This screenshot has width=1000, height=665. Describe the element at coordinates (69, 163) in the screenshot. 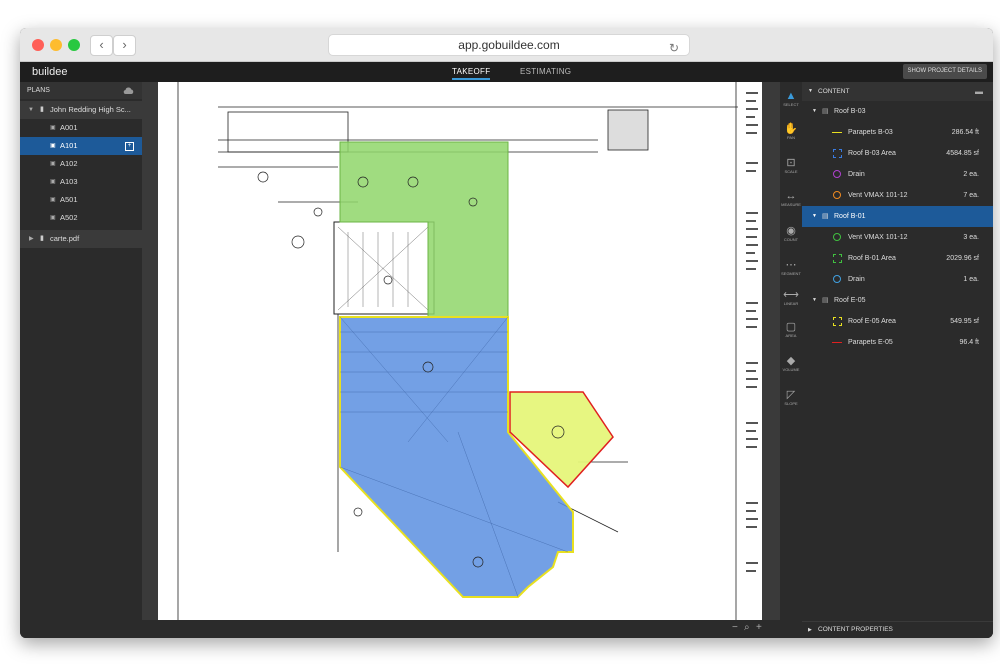

I see `sheet-label: A102` at that location.